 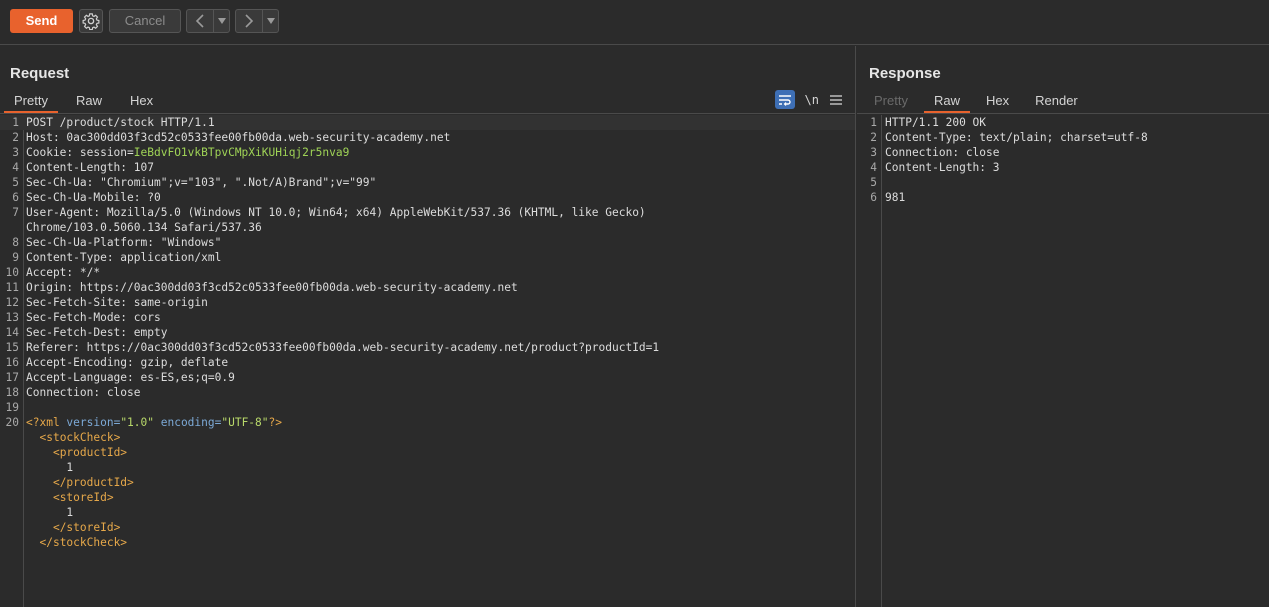 I want to click on line-text: Sec-Fetch-Mode: cors, so click(x=93, y=317).